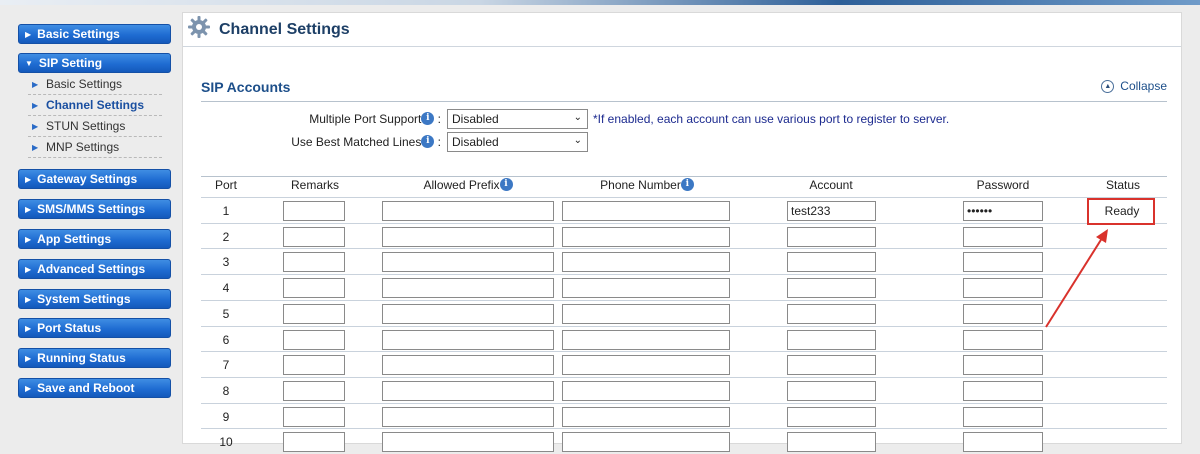  Describe the element at coordinates (375, 119) in the screenshot. I see `multiple-port-label: Multiple Port Support i :` at that location.